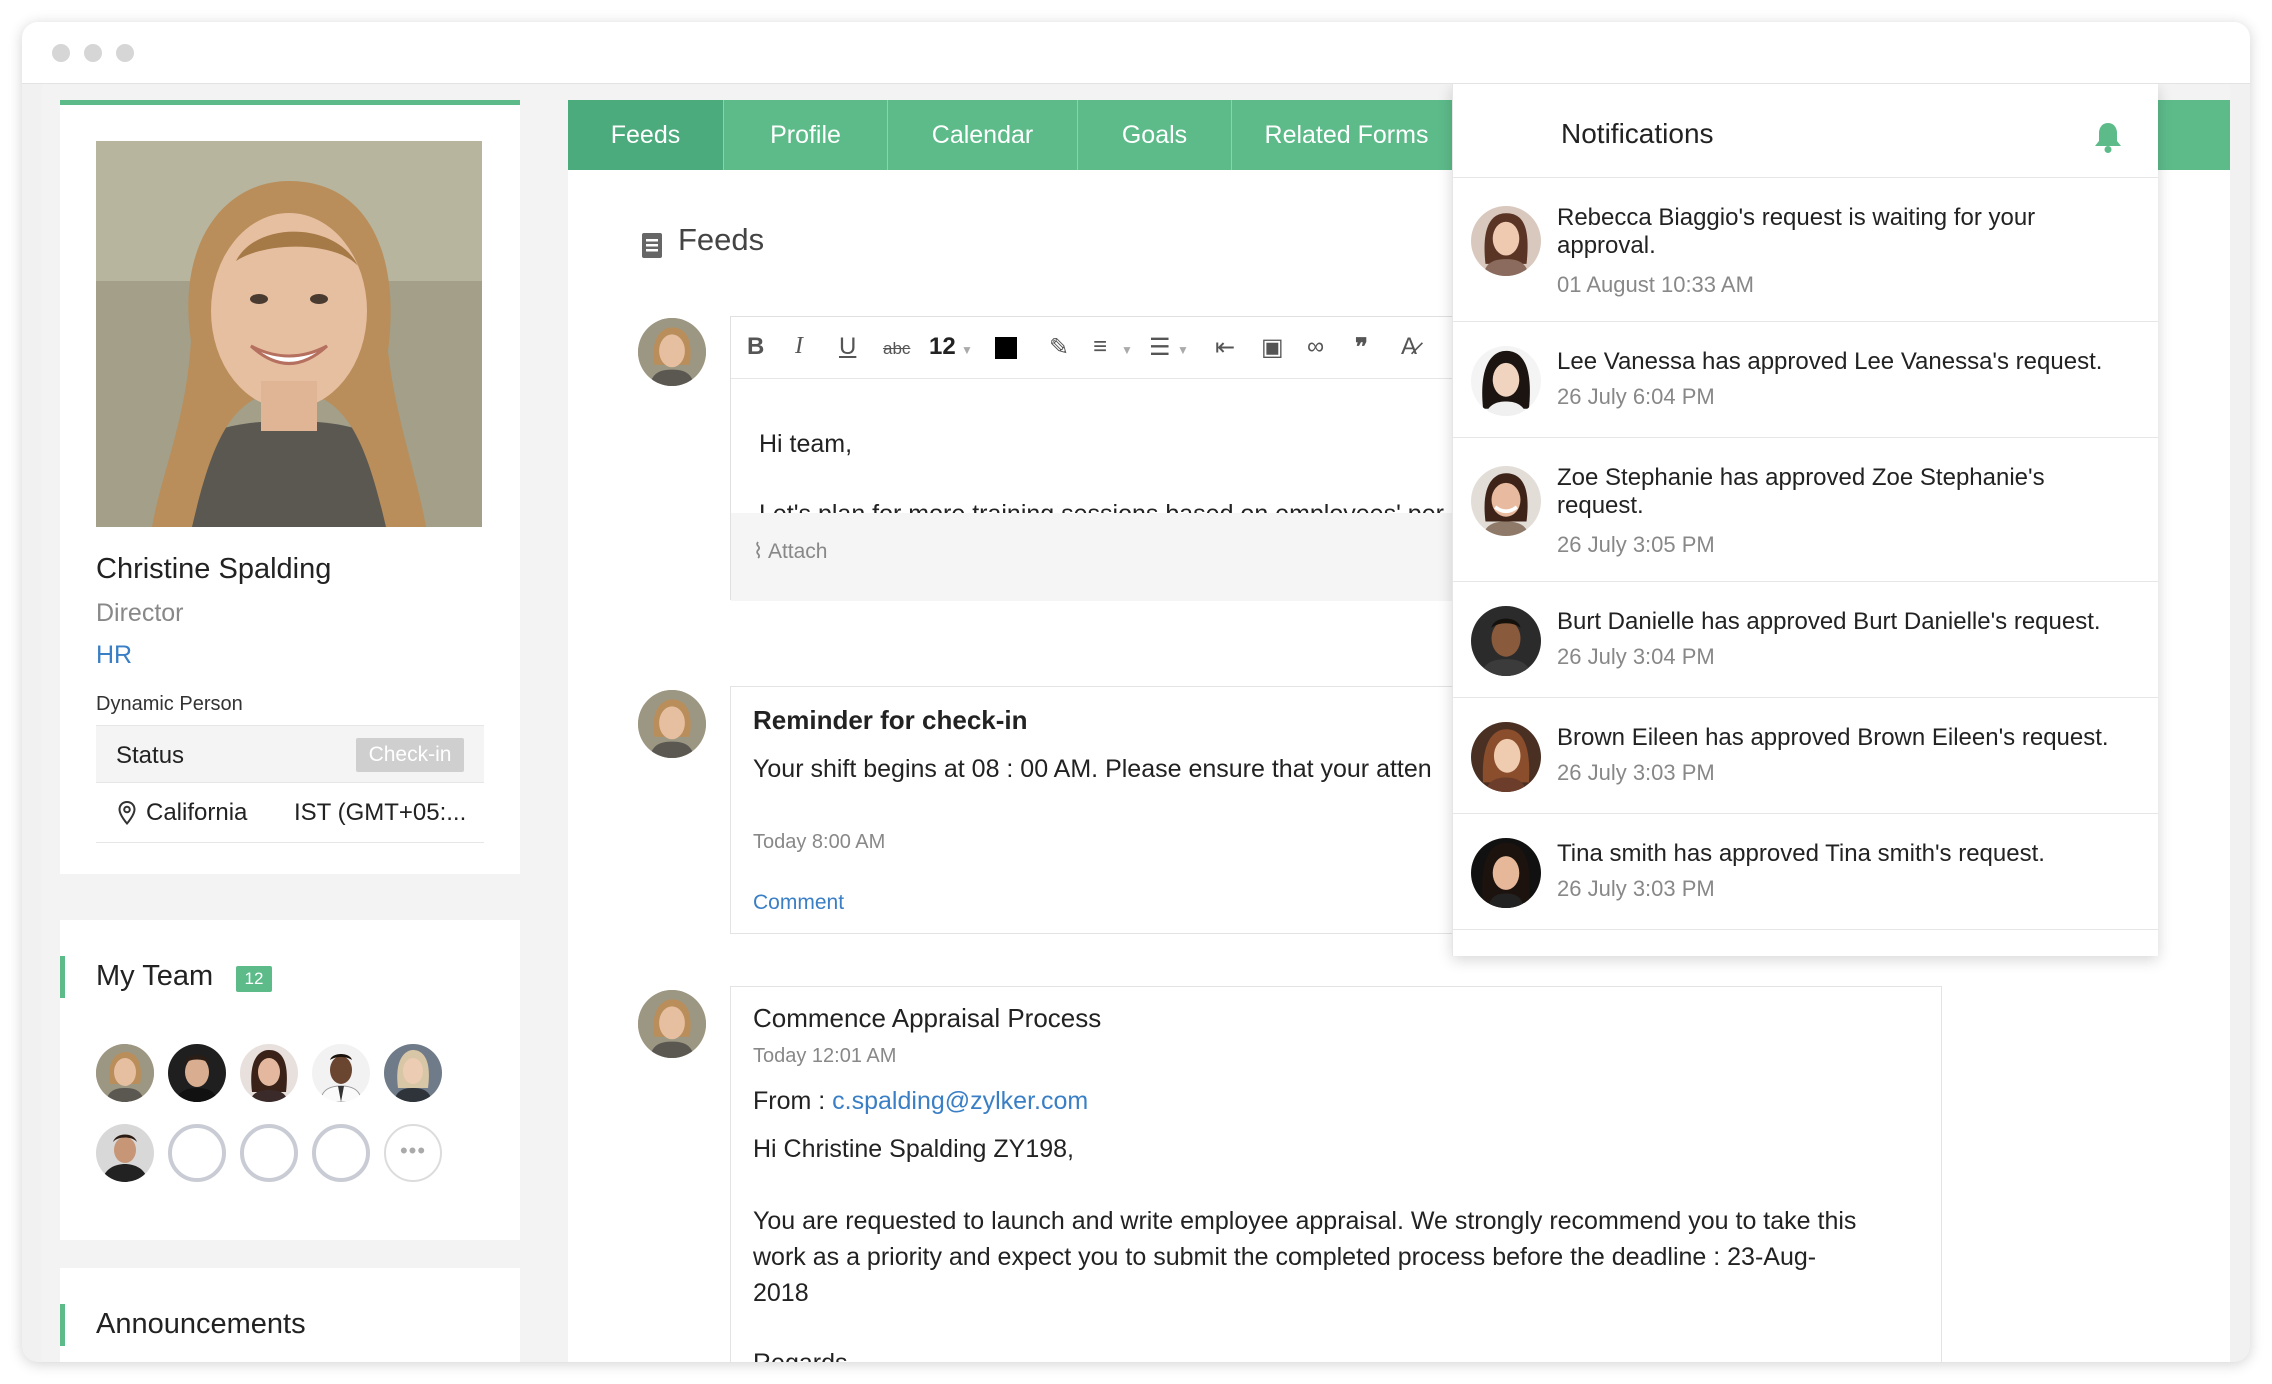  What do you see at coordinates (289, 334) in the screenshot?
I see `profile-photo` at bounding box center [289, 334].